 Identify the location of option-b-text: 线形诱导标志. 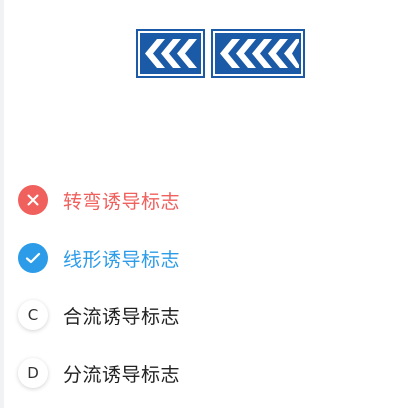
(122, 259).